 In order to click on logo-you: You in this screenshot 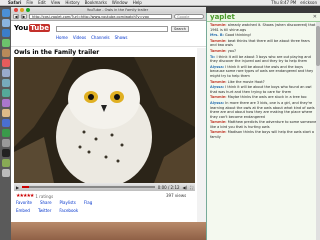, I will do `click(21, 28)`.